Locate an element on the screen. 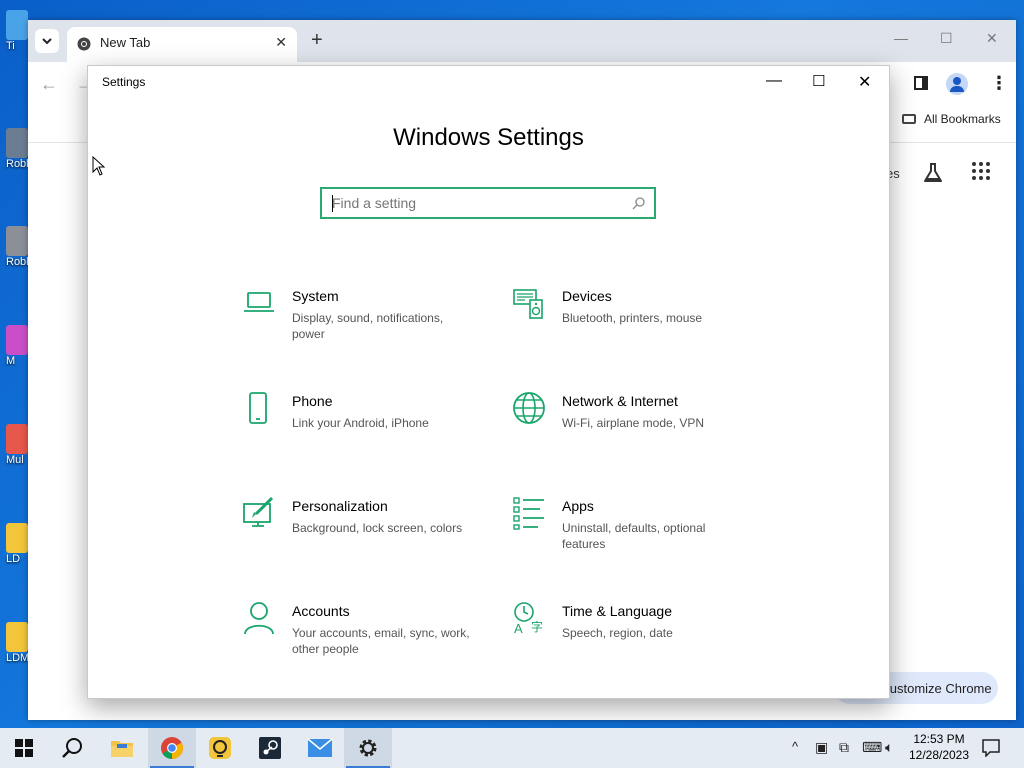 The height and width of the screenshot is (768, 1024). search-input is located at coordinates (477, 203).